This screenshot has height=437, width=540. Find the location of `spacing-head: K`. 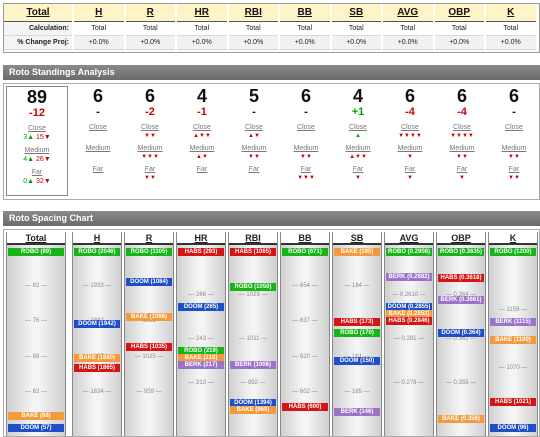

spacing-head: K is located at coordinates (513, 238).